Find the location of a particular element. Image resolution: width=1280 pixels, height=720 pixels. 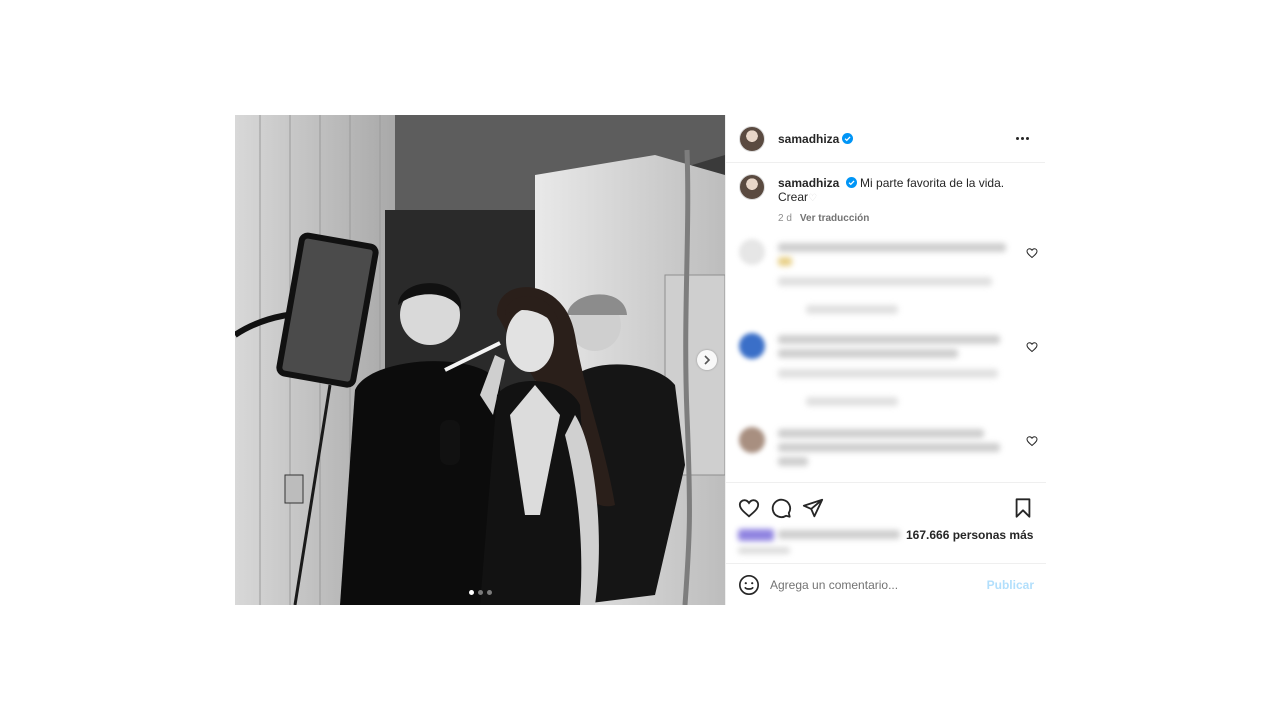

post-header: samadhiza is located at coordinates (885, 139).